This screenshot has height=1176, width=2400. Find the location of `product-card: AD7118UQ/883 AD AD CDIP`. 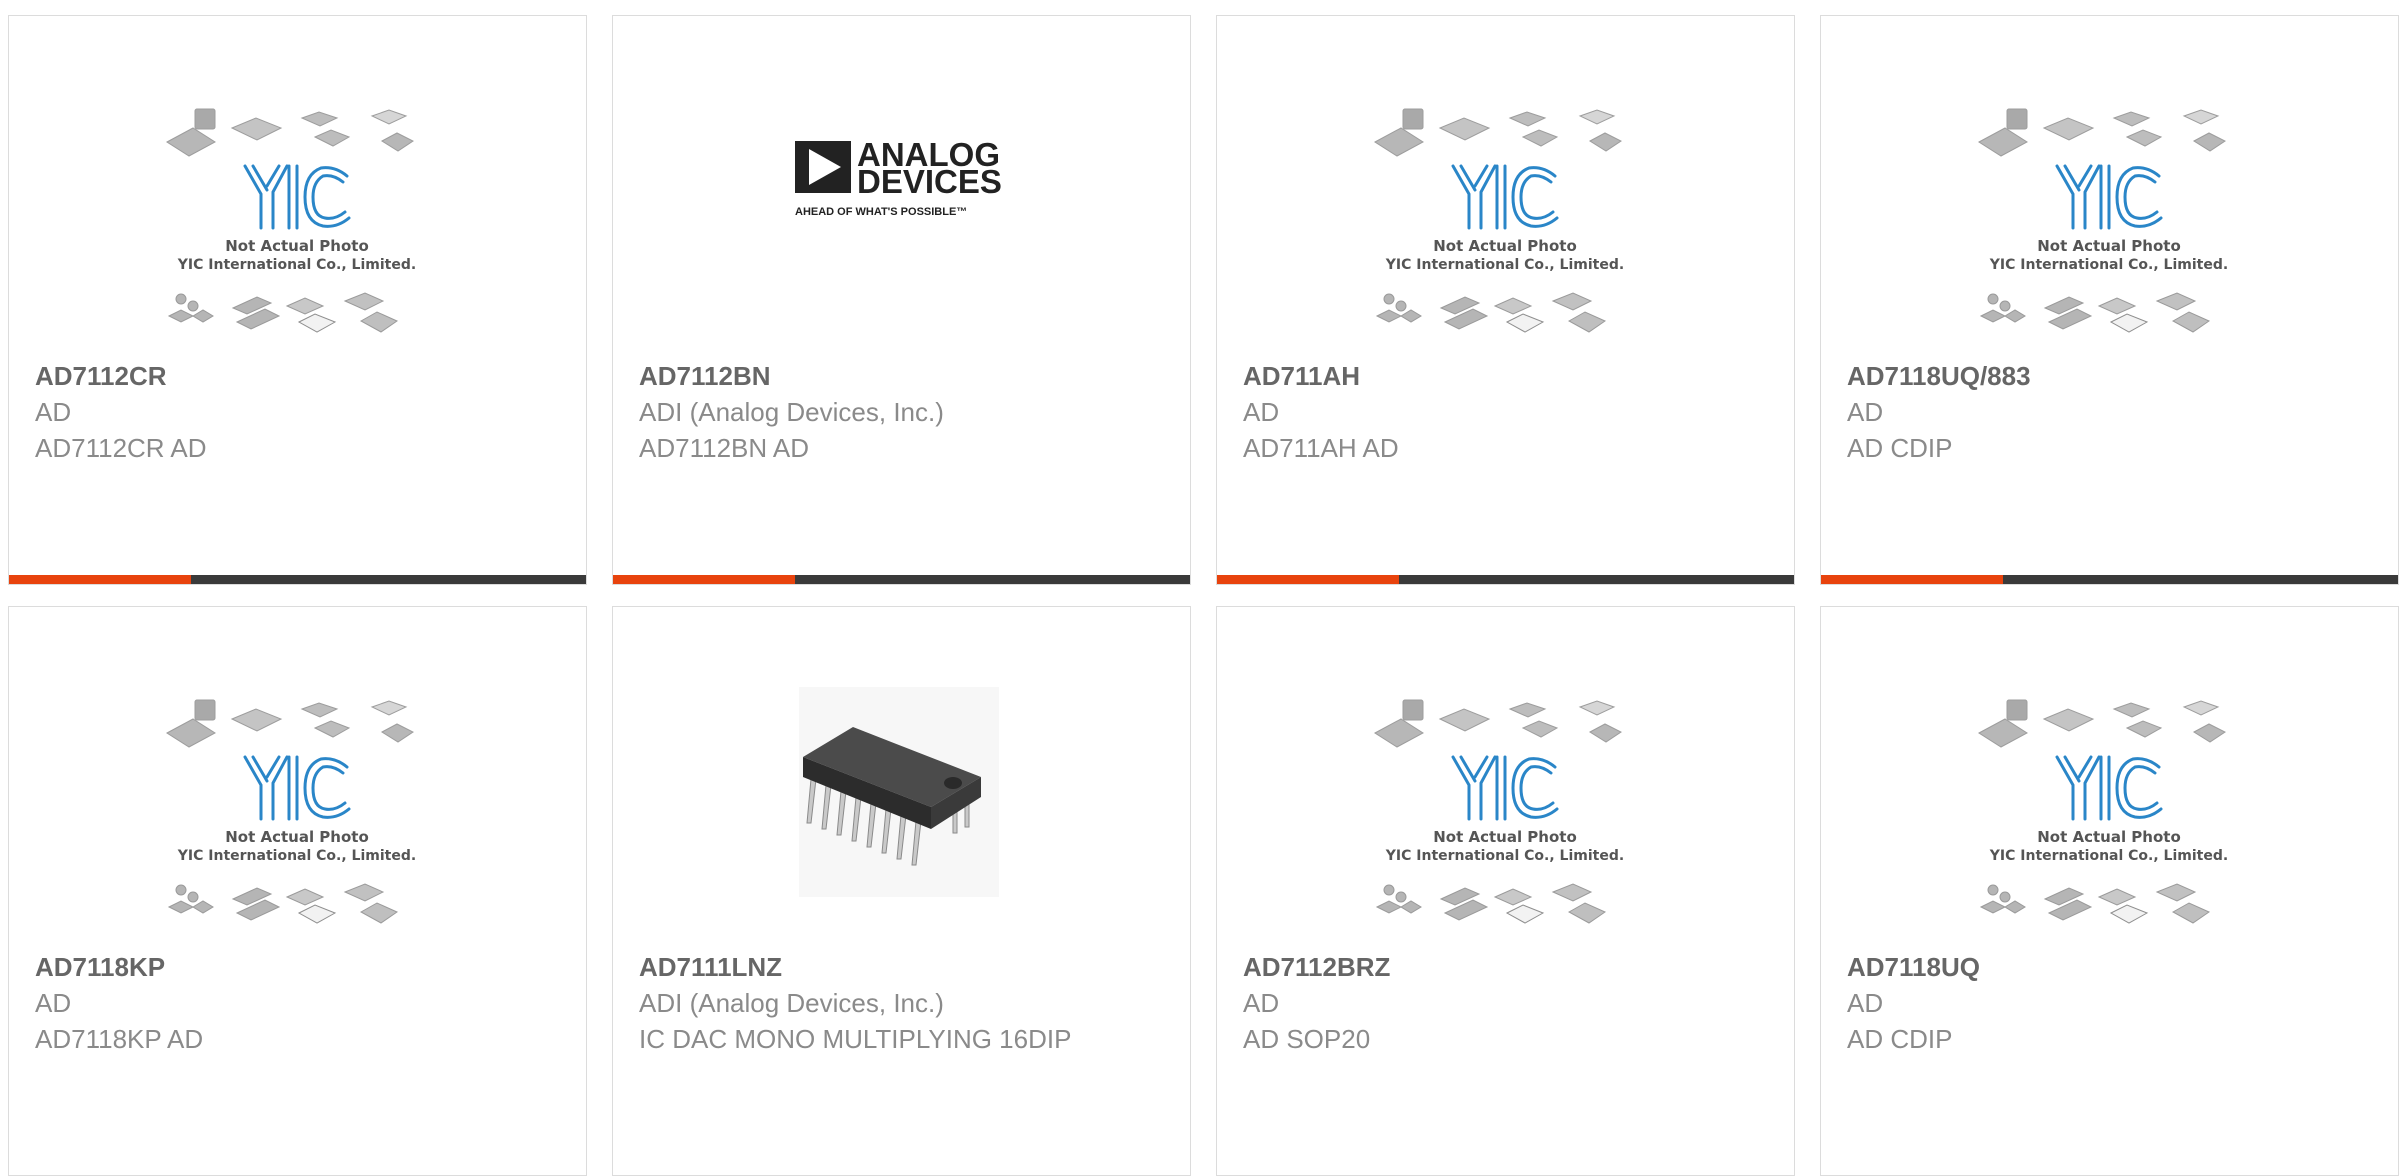

product-card: AD7118UQ/883 AD AD CDIP is located at coordinates (2109, 300).